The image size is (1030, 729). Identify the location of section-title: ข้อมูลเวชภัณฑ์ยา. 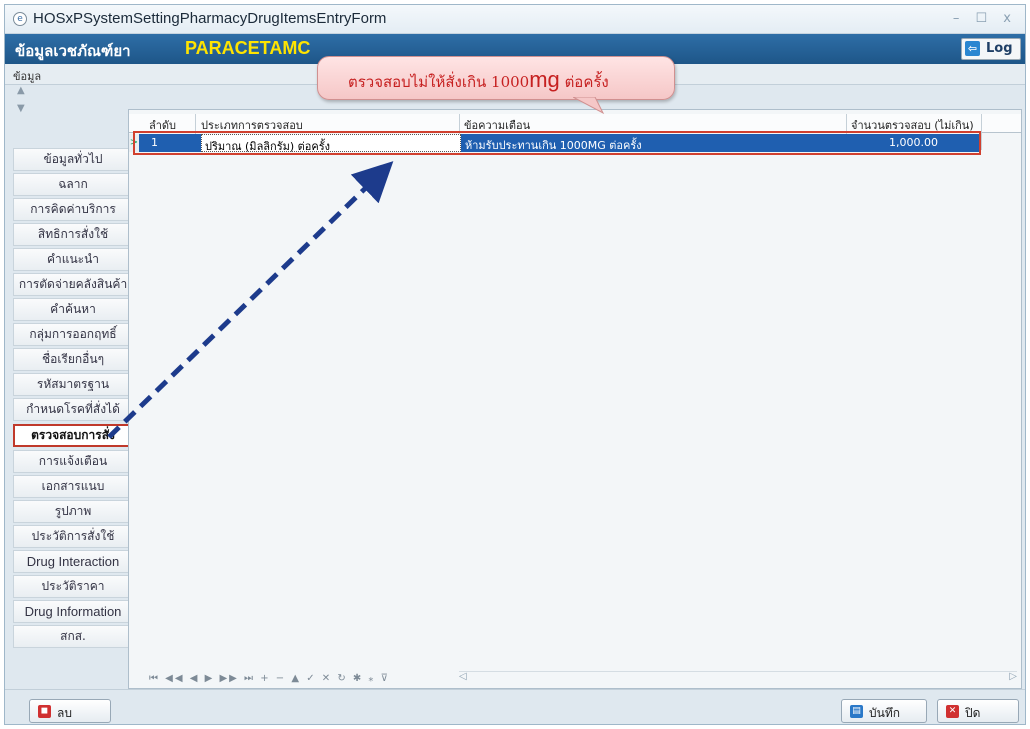
(73, 51).